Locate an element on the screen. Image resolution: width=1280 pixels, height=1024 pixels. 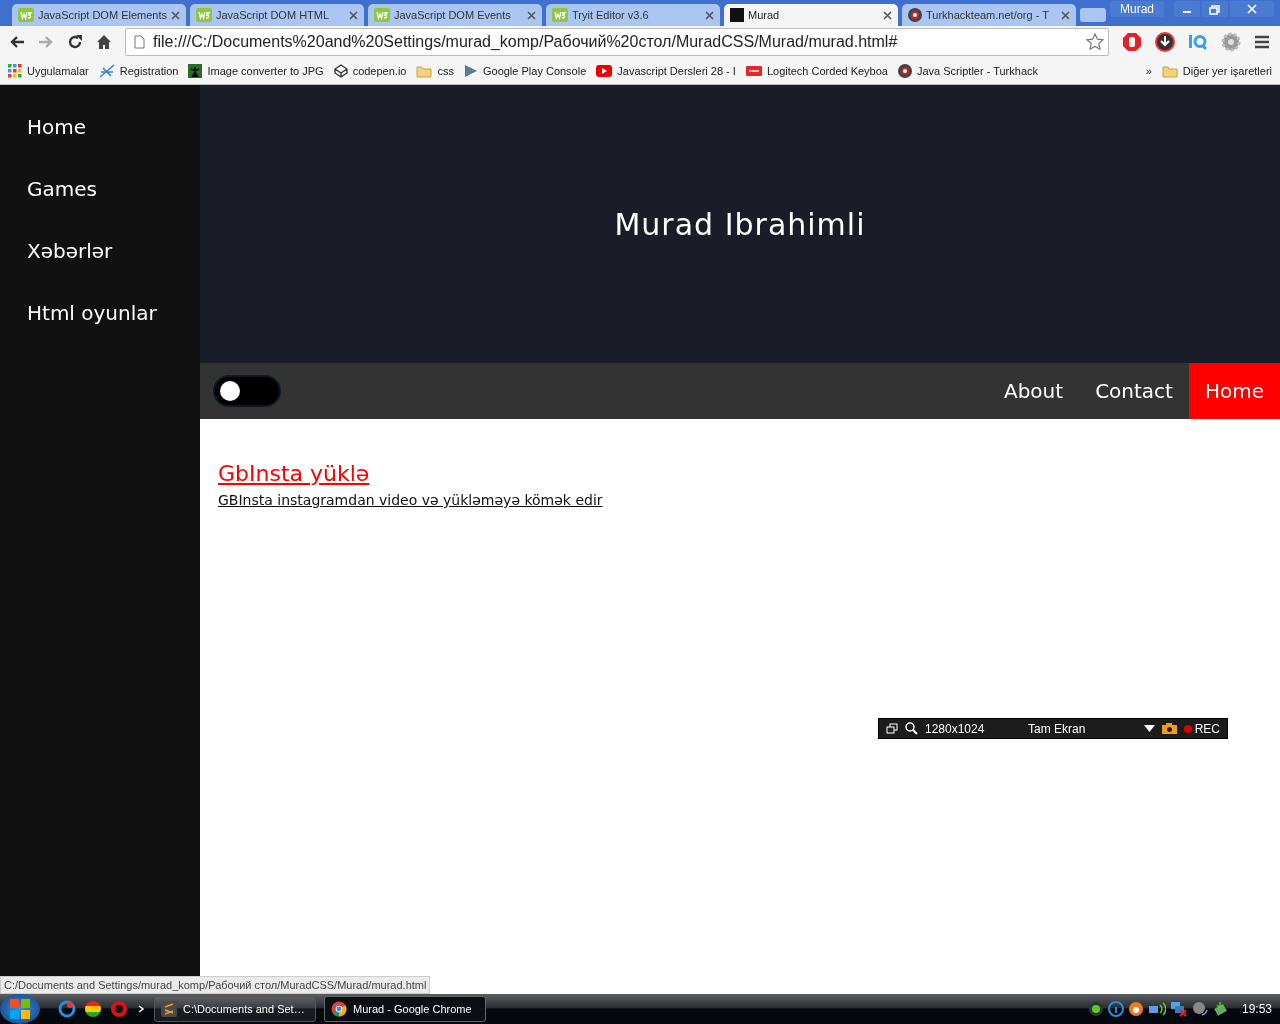
download-link: GbInsta yüklə is located at coordinates (294, 473).